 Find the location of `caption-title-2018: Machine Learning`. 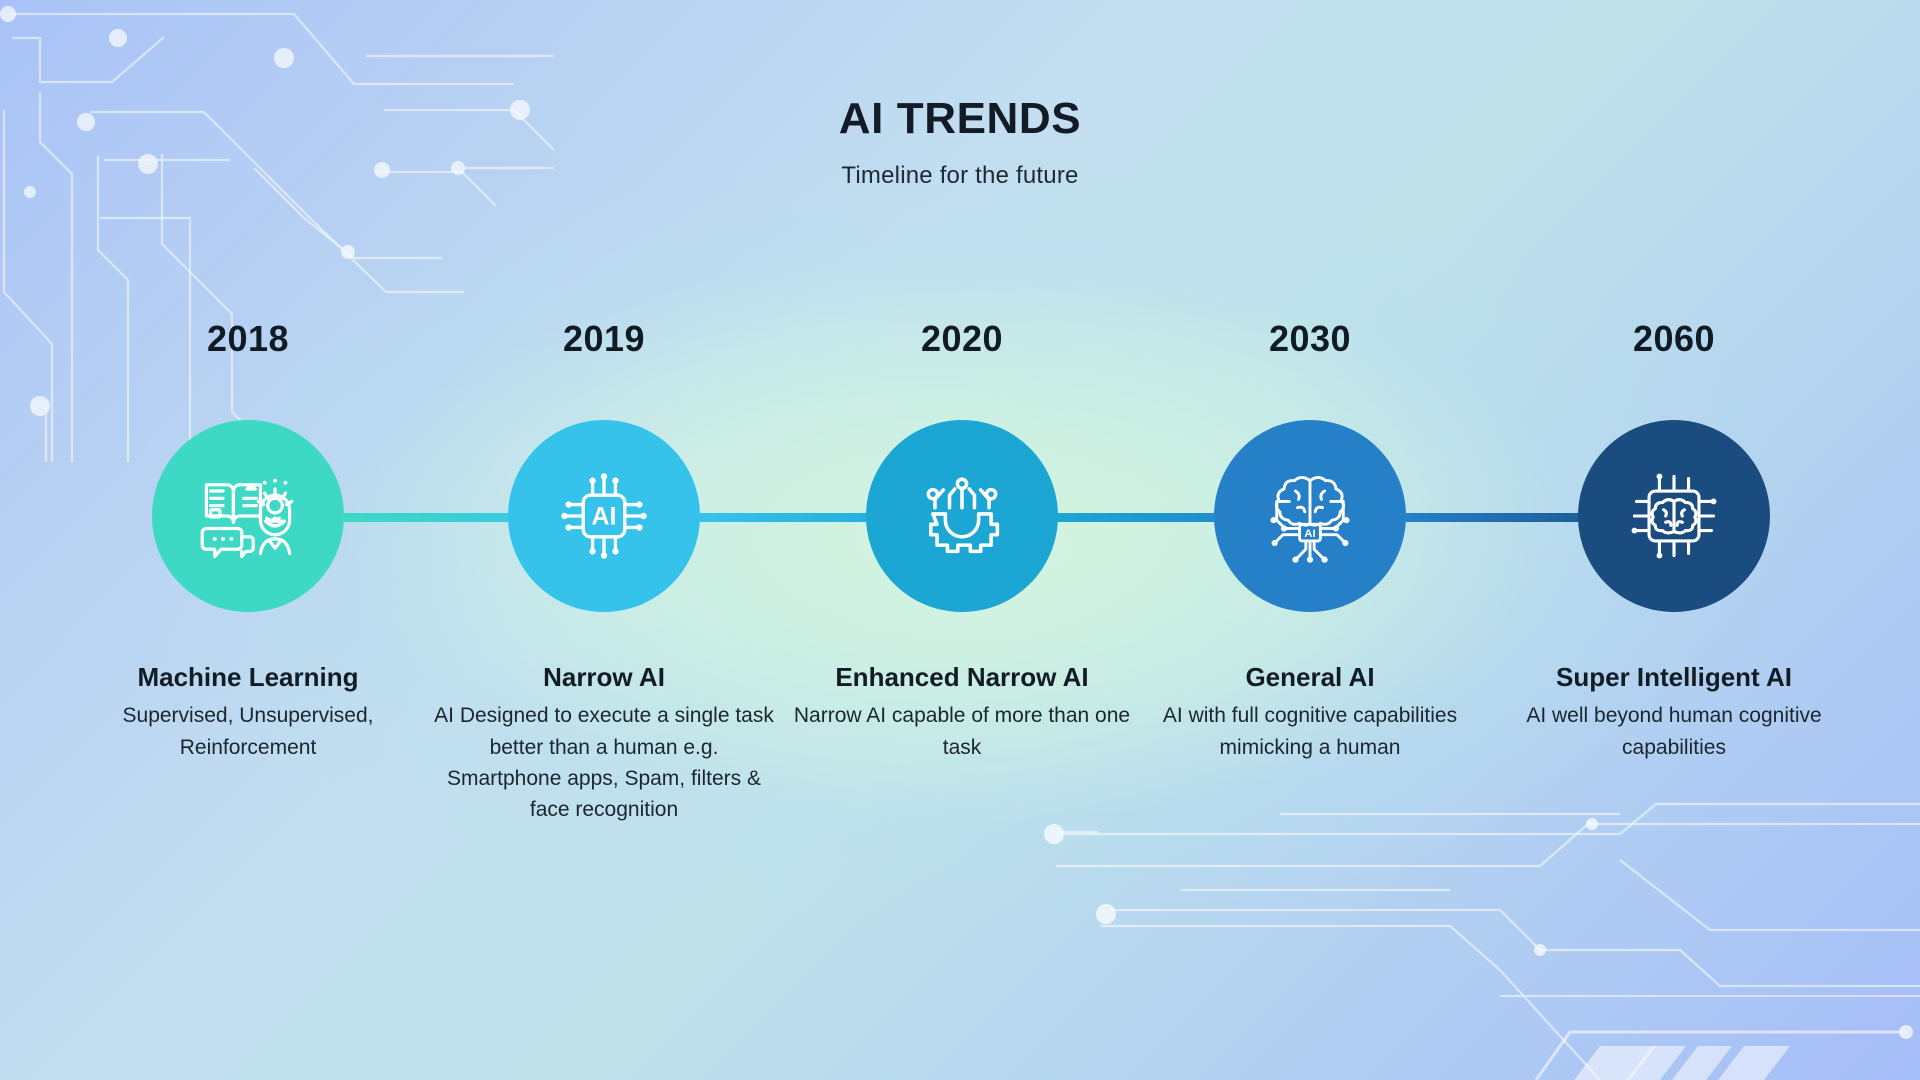

caption-title-2018: Machine Learning is located at coordinates (248, 677).